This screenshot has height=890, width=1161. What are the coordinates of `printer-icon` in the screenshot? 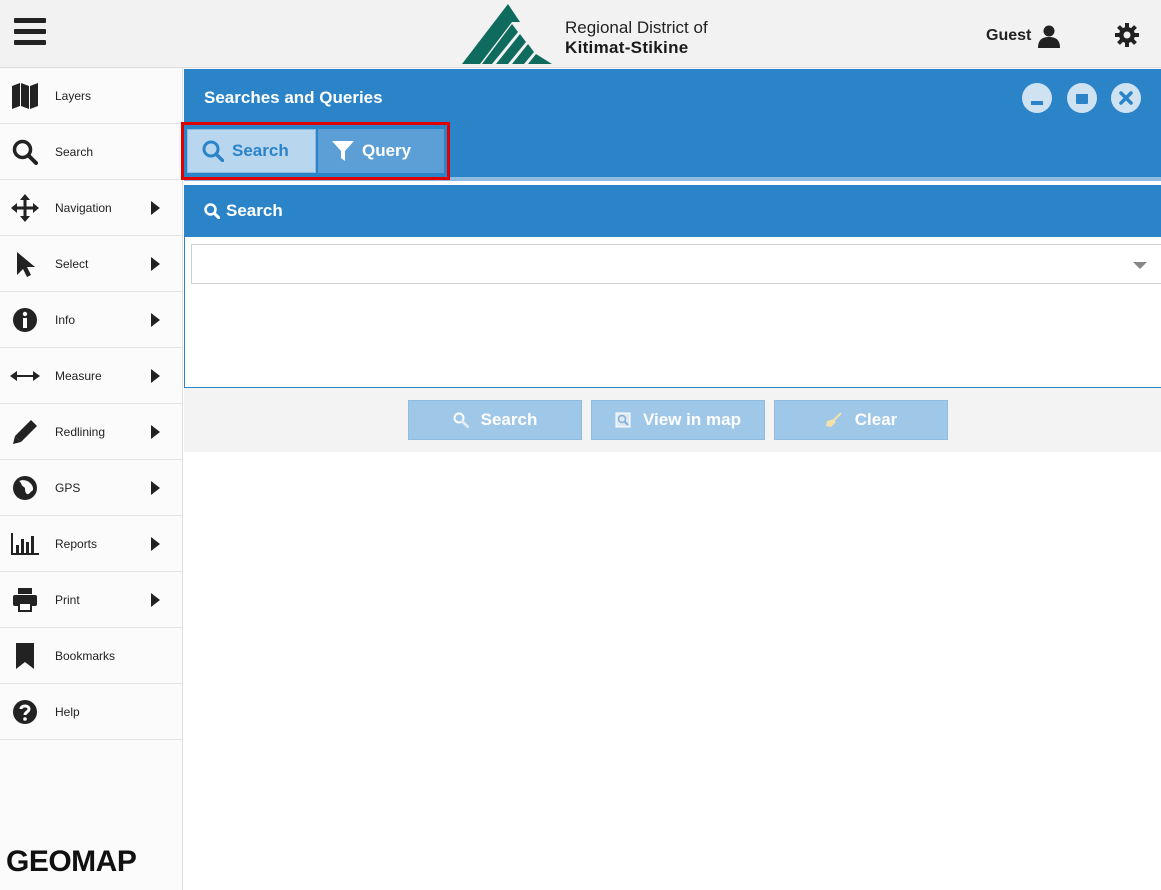 It's located at (25, 600).